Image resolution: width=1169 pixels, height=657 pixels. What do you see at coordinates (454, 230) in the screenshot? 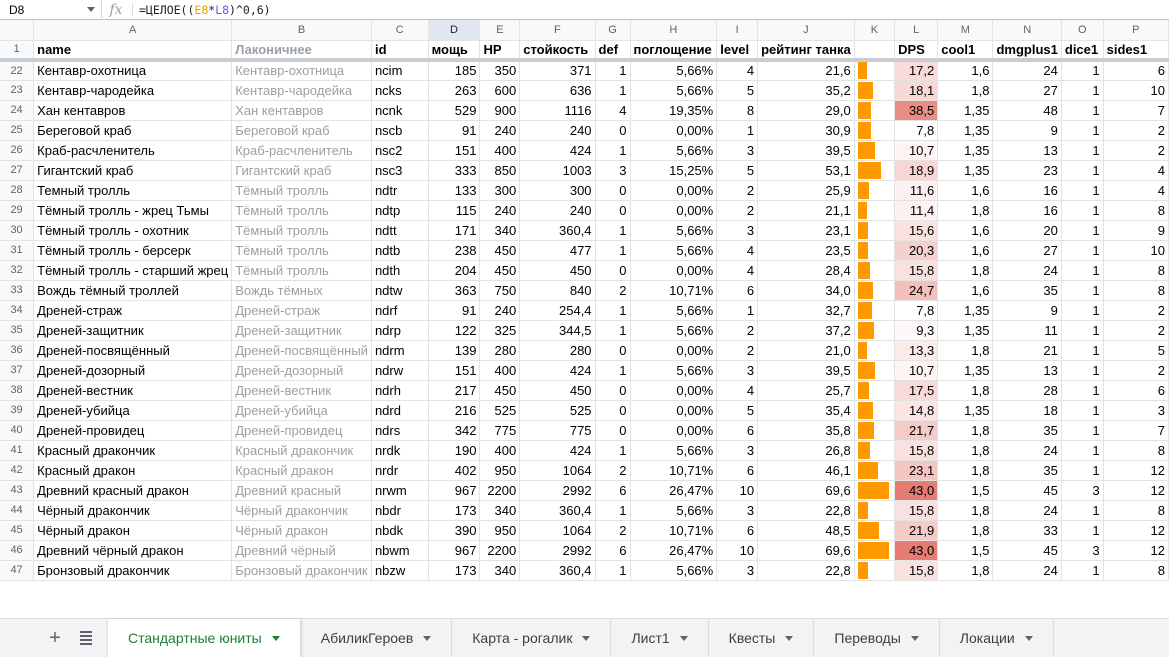
I see `cell-d: 171` at bounding box center [454, 230].